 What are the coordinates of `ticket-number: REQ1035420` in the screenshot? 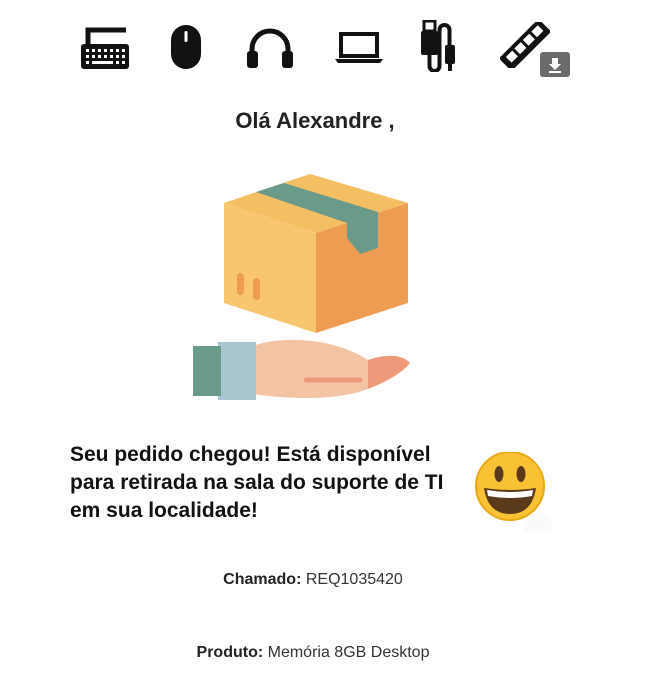 It's located at (354, 579).